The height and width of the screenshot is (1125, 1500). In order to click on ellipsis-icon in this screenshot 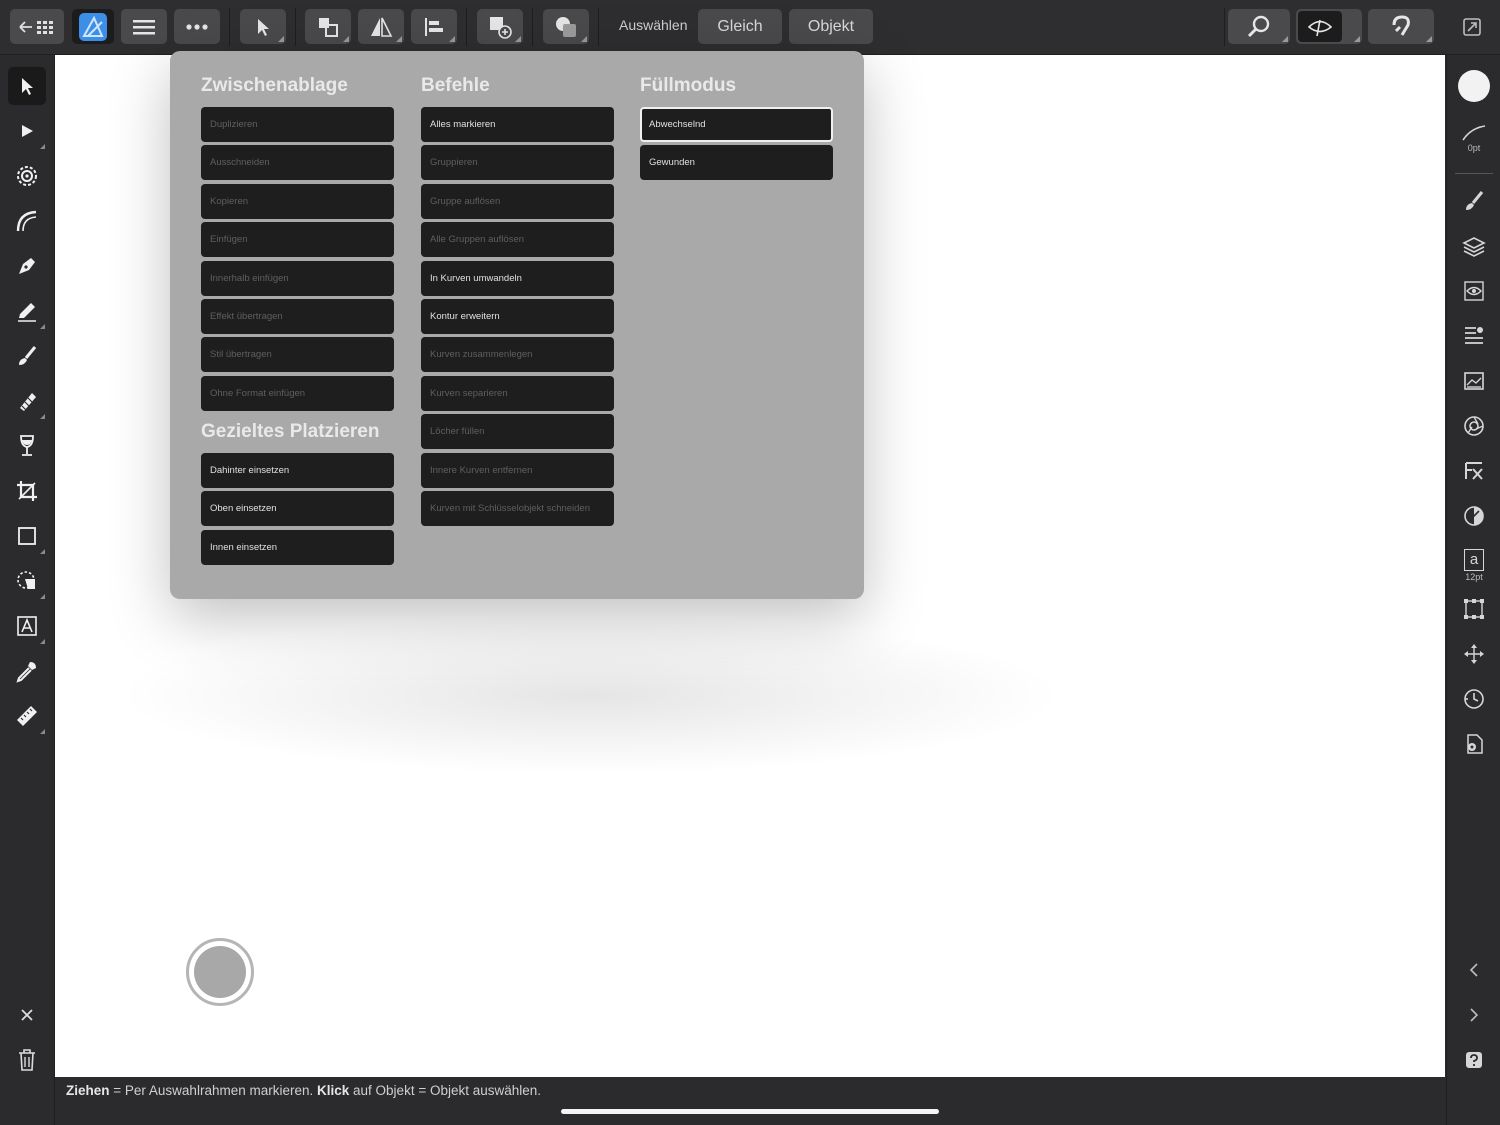, I will do `click(197, 26)`.